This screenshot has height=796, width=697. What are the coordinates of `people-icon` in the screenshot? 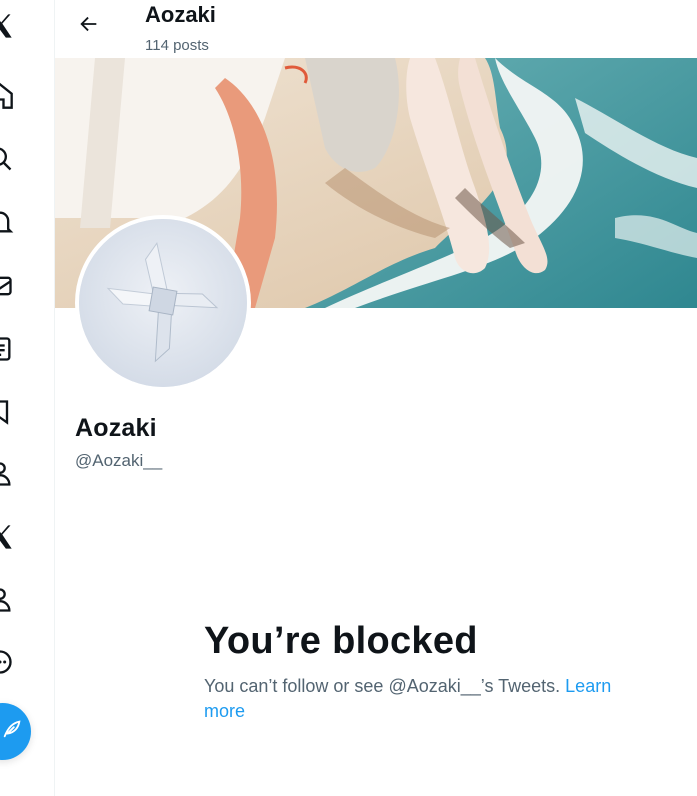 It's located at (7, 600).